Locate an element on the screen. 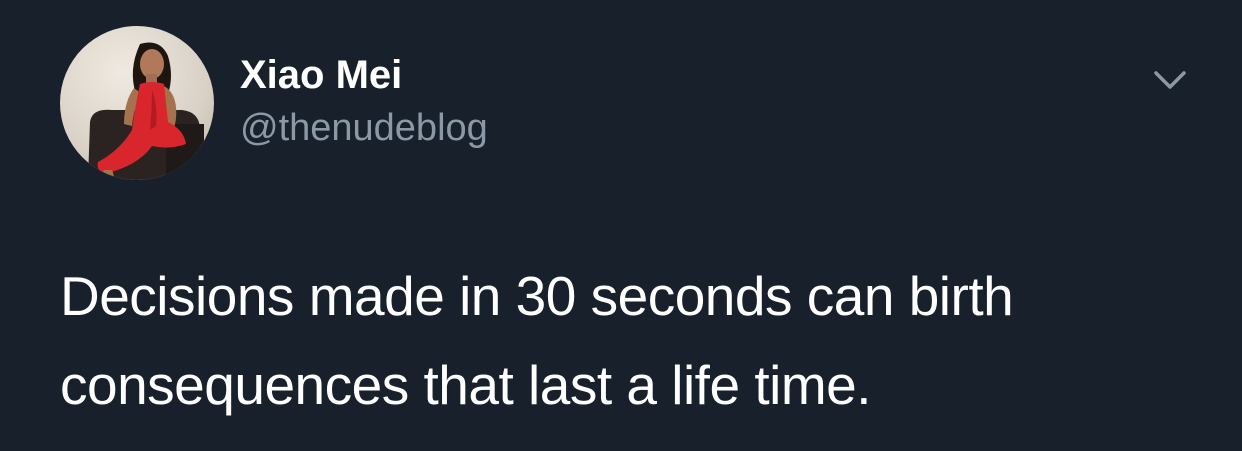  chevron-down-icon is located at coordinates (1170, 82).